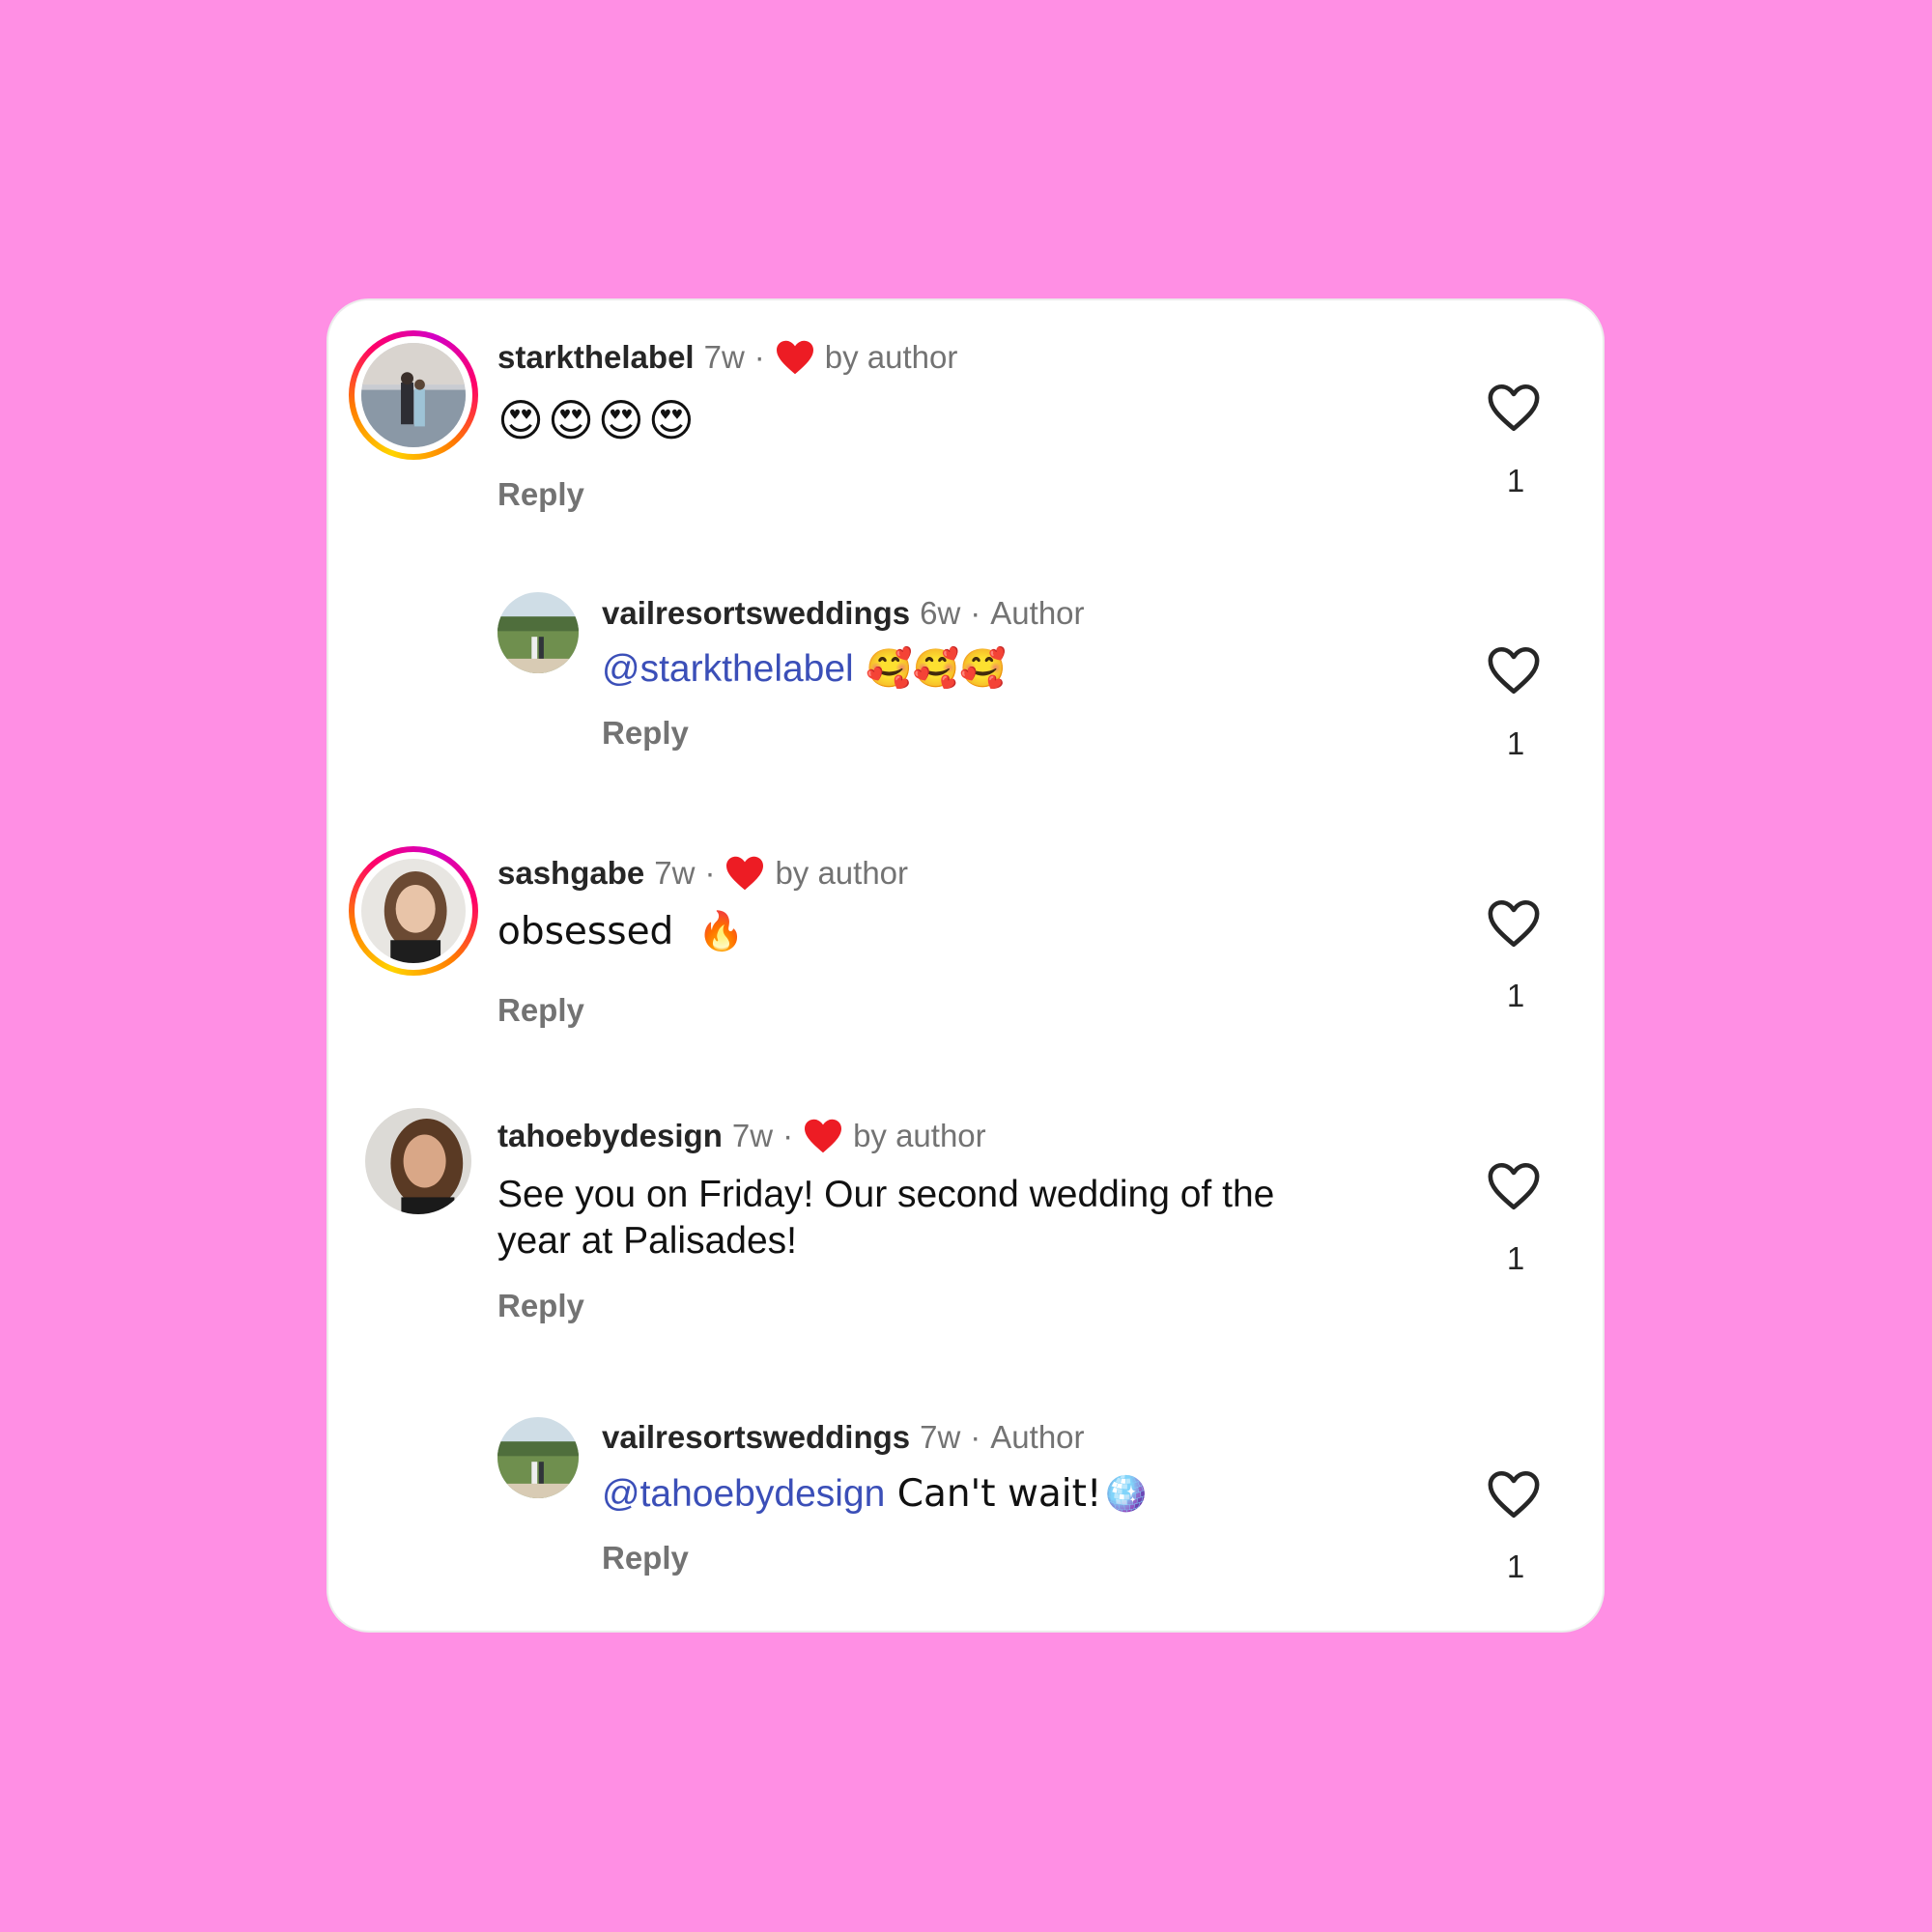 This screenshot has height=1932, width=1932. I want to click on timestamp: 6w, so click(940, 613).